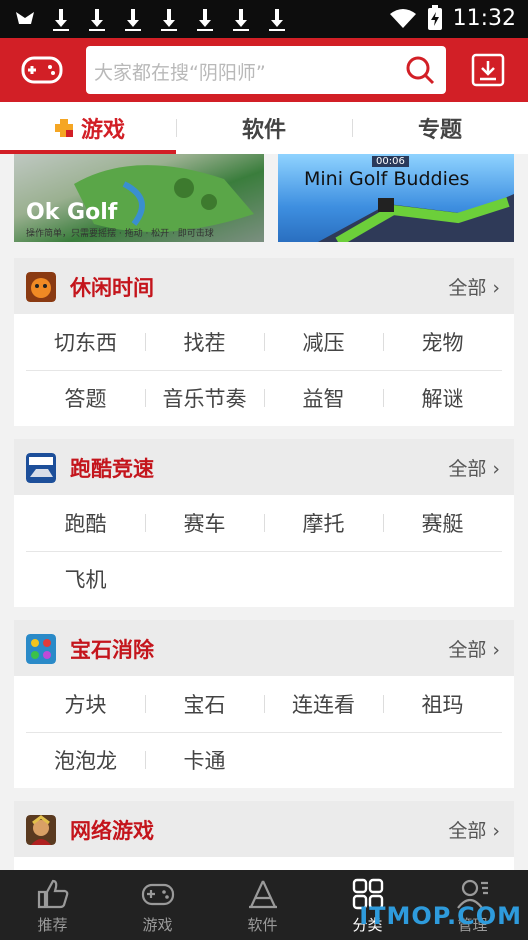 Image resolution: width=528 pixels, height=940 pixels. Describe the element at coordinates (112, 288) in the screenshot. I see `category-title: 休闲时间` at that location.